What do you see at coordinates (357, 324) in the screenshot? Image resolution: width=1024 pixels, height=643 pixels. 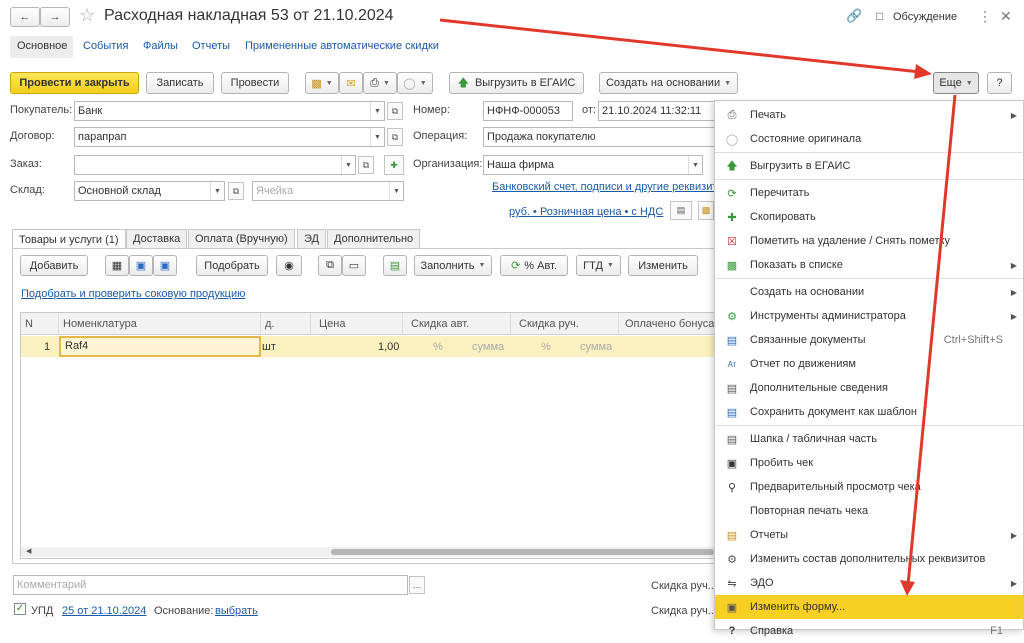 I see `col-price: Цена` at bounding box center [357, 324].